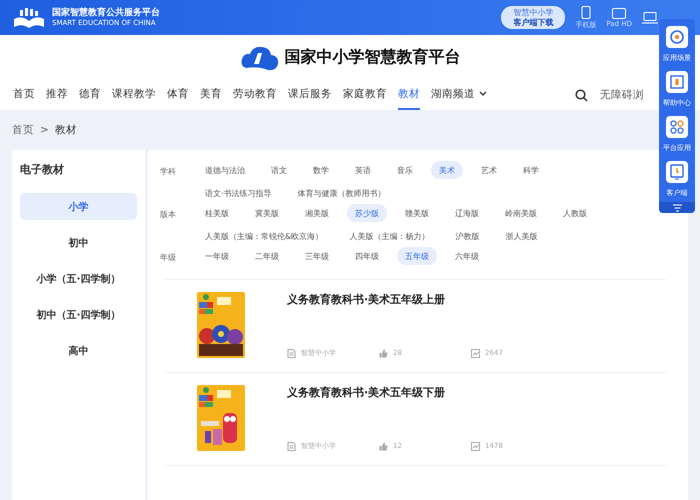 This screenshot has height=500, width=700. I want to click on sidebar-item: 小学, so click(78, 206).